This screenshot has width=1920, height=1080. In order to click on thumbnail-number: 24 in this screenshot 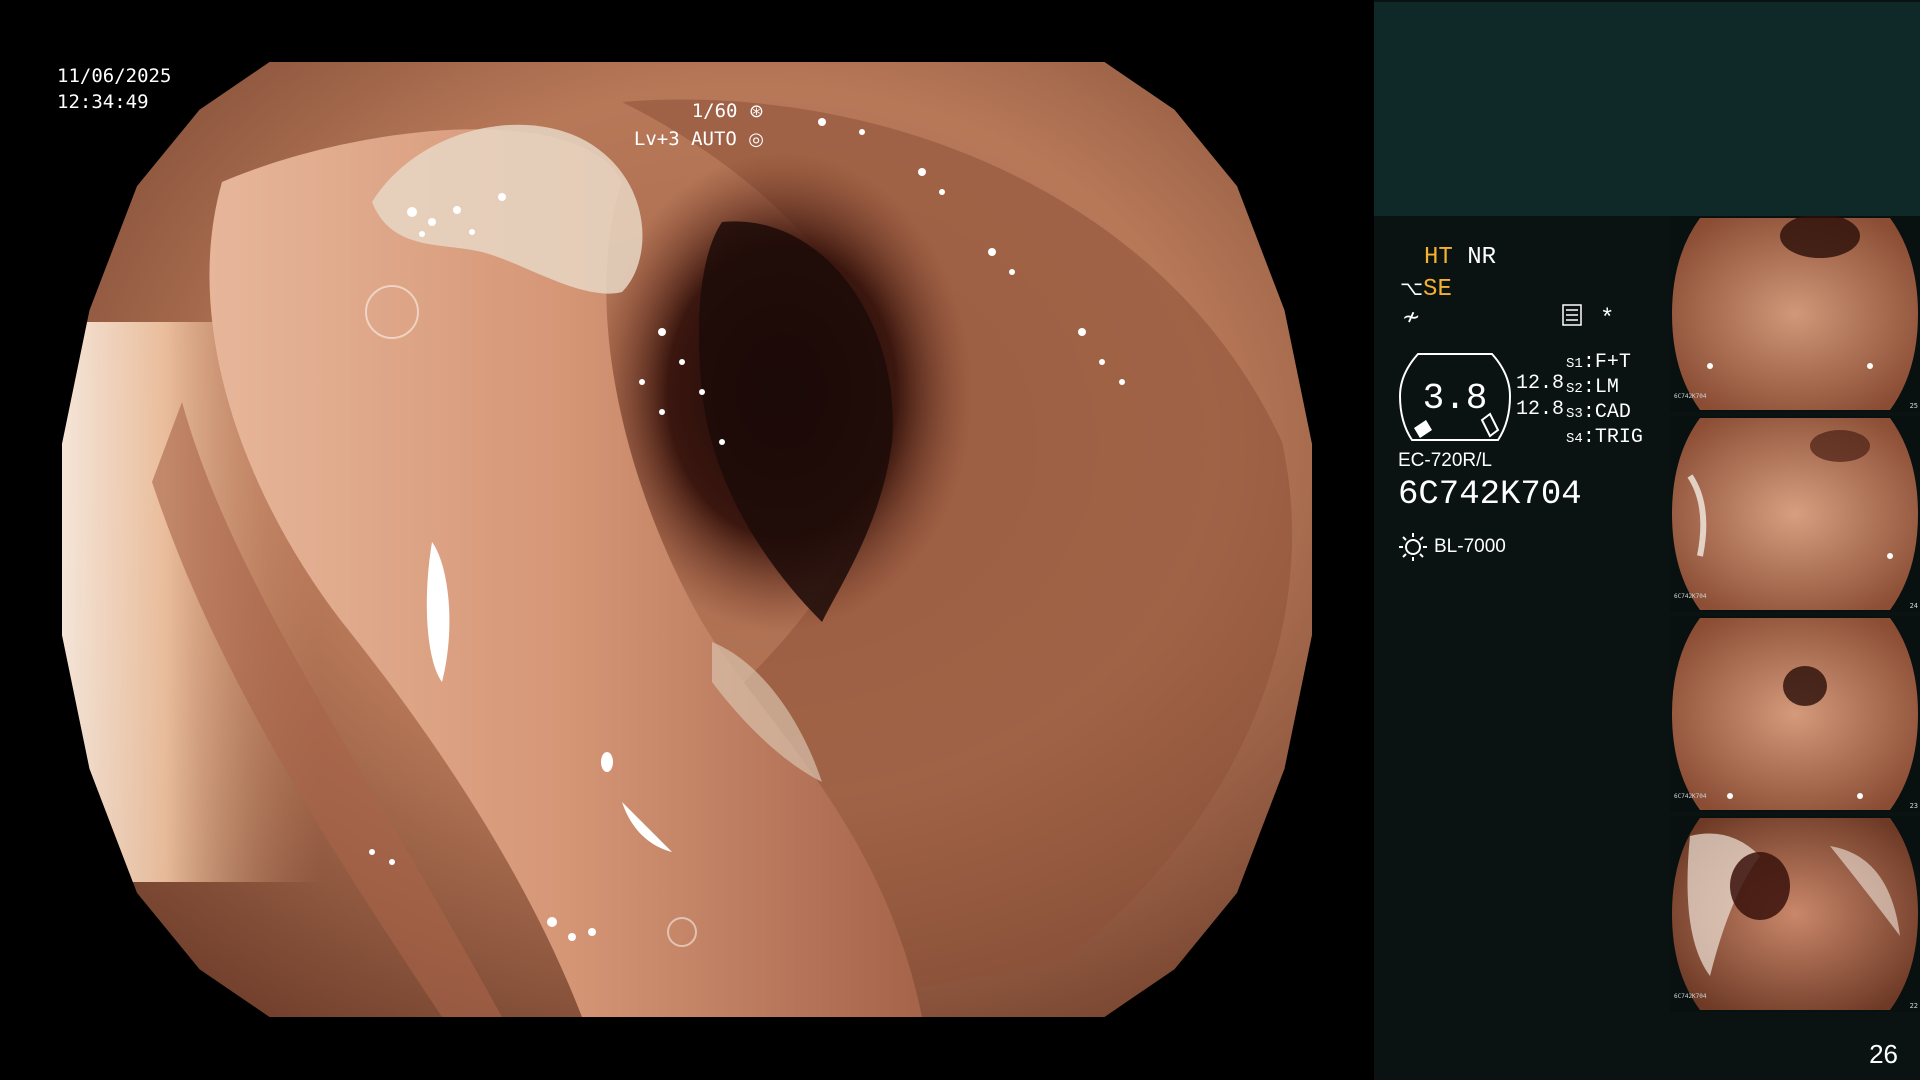, I will do `click(1913, 606)`.